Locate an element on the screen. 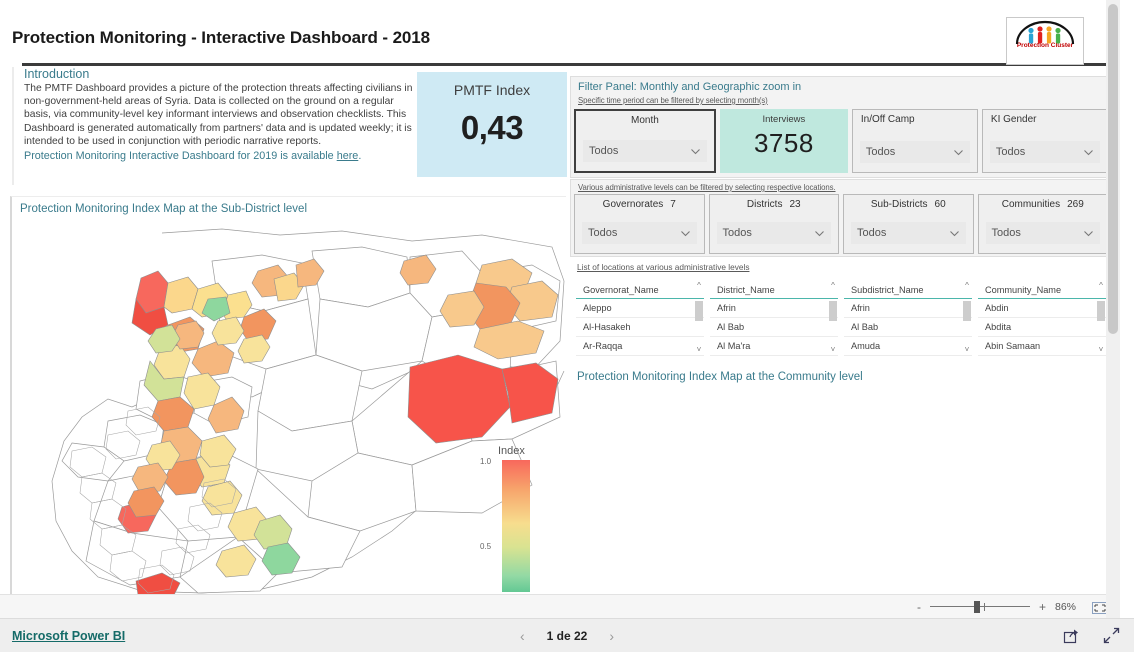 The height and width of the screenshot is (652, 1134). list-item: Aleppo is located at coordinates (640, 308).